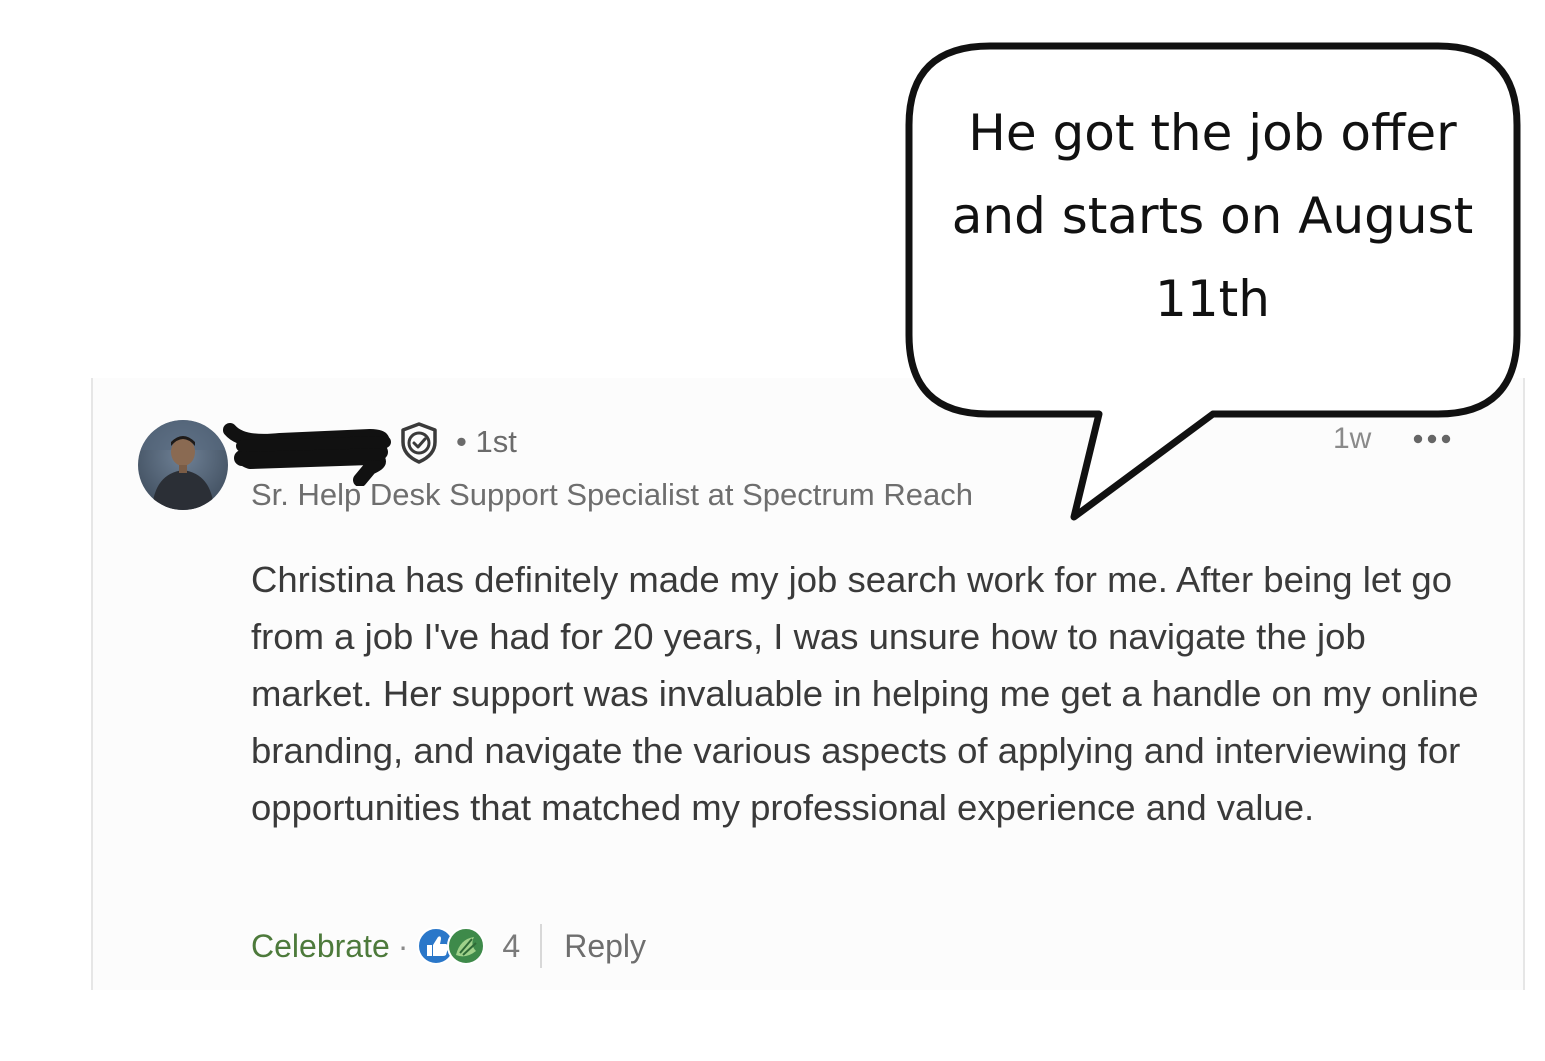 The width and height of the screenshot is (1545, 1061). I want to click on comment-actions: Celebrate · 4 Reply, so click(448, 946).